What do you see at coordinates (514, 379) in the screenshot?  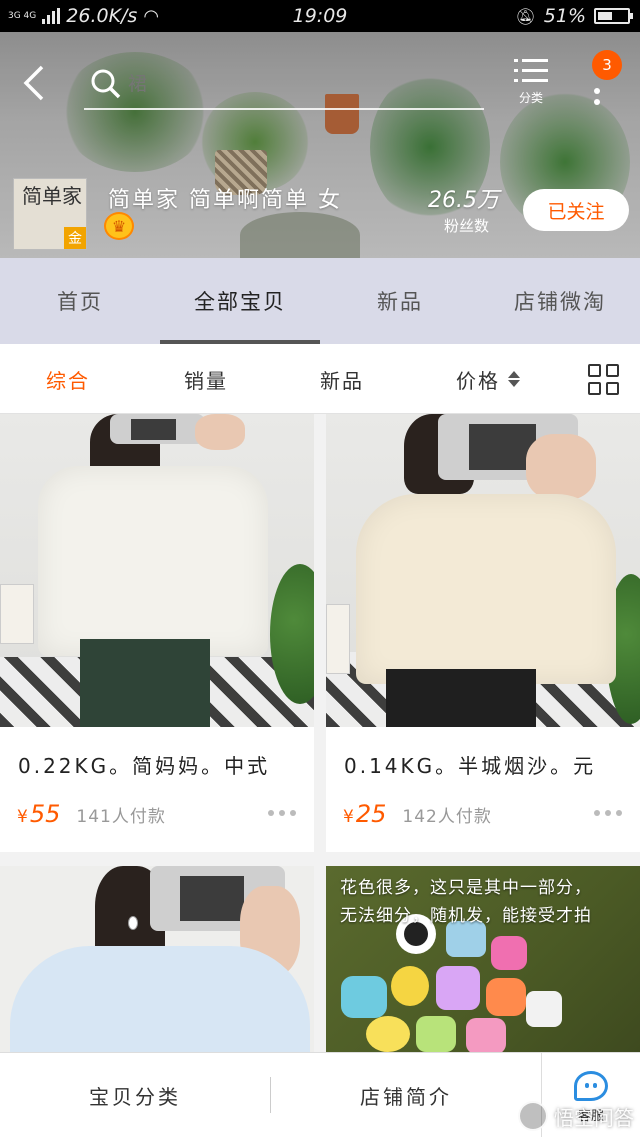 I see `sort-arrows-icon` at bounding box center [514, 379].